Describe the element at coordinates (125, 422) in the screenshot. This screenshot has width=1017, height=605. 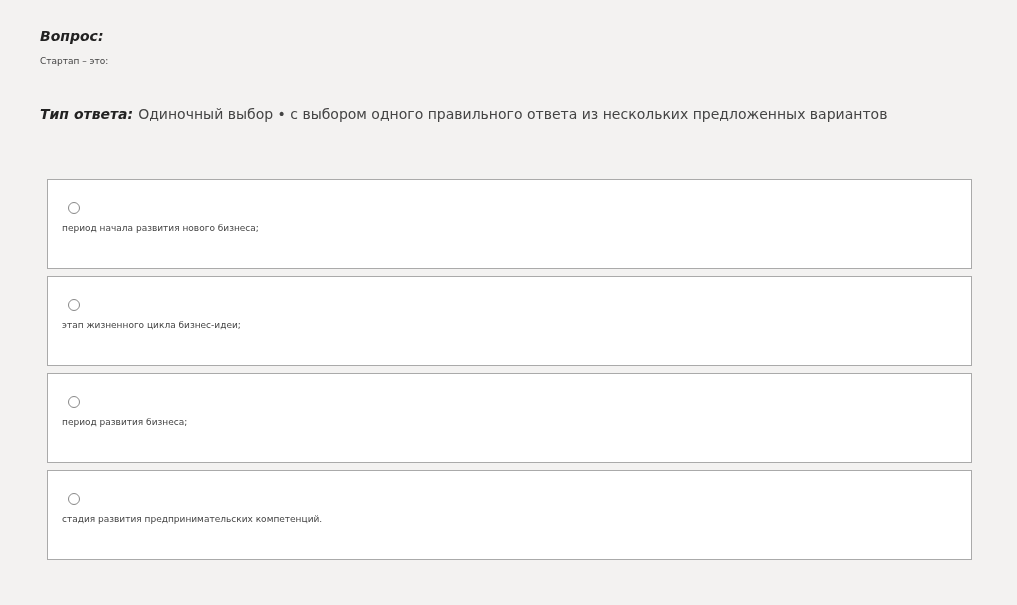
I see `answer-option-text: период развития бизнеса;` at that location.